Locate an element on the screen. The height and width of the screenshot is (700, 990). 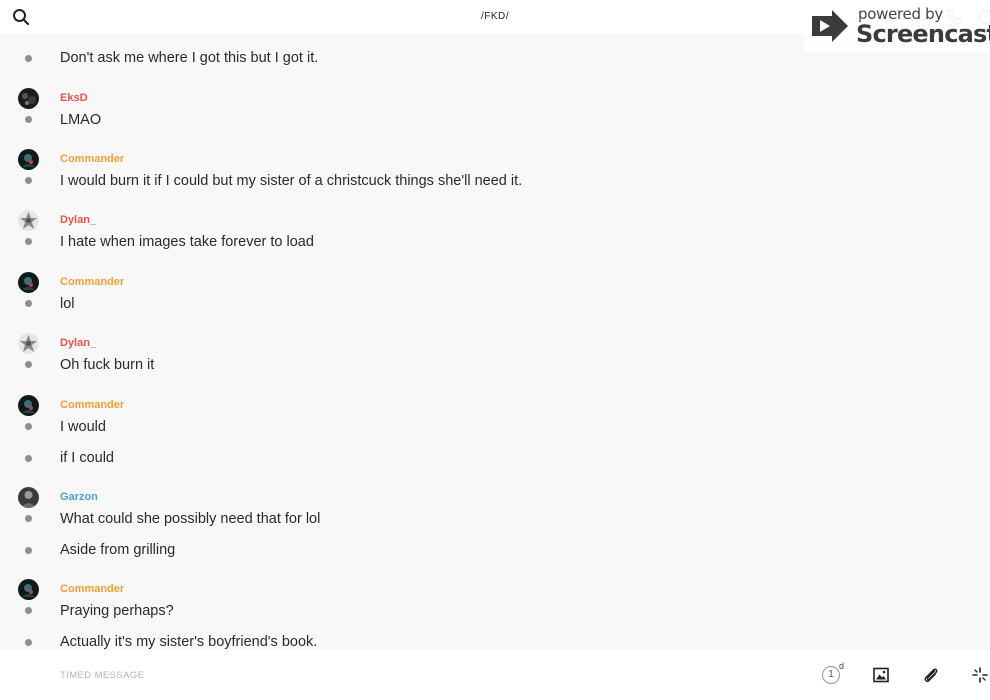
message-text: if I could is located at coordinates (87, 458).